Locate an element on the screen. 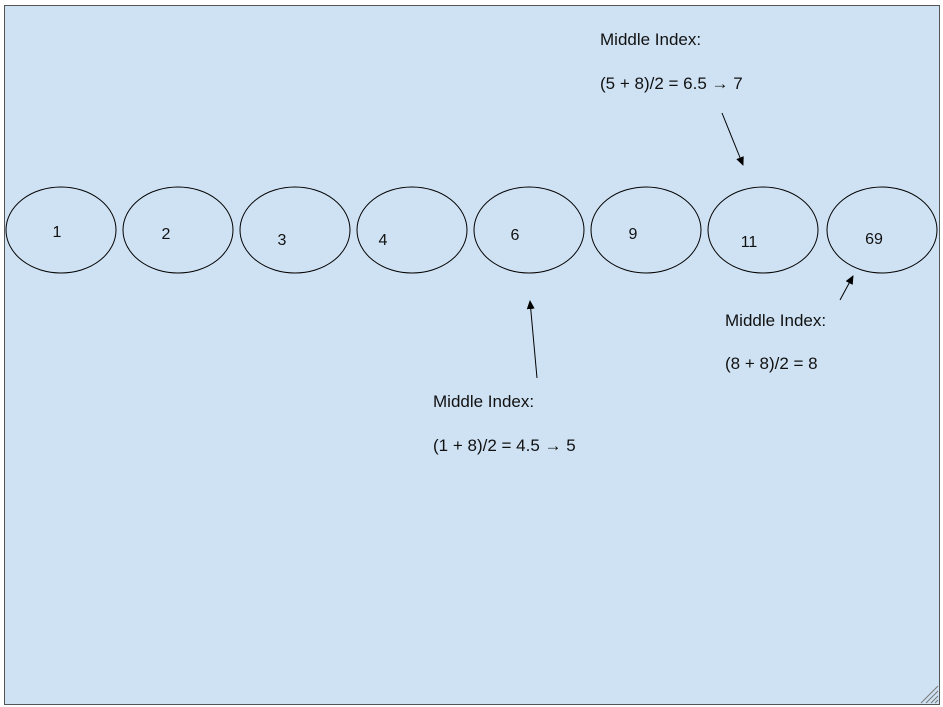 The image size is (943, 707). node-value: 69 is located at coordinates (874, 239).